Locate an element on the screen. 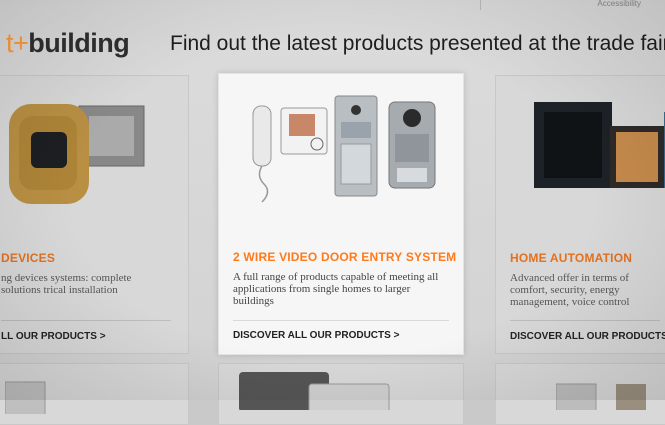  card-bottom-left is located at coordinates (94, 394).